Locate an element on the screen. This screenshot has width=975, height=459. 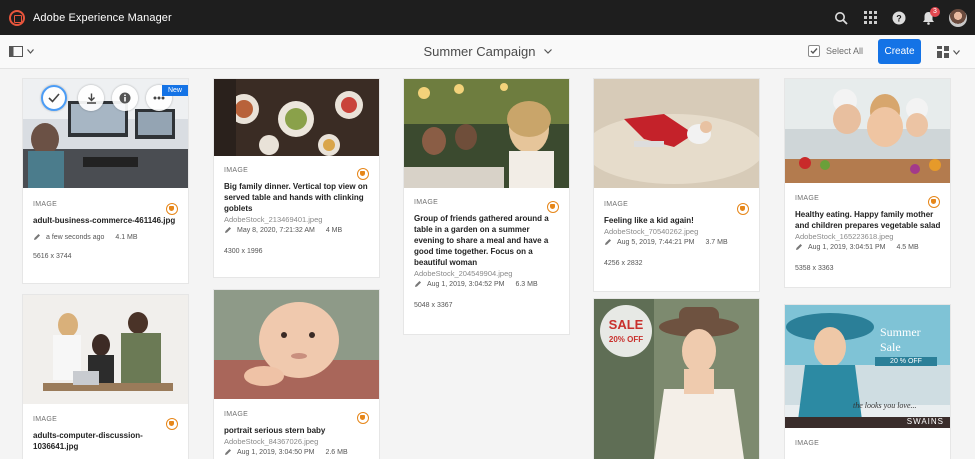
asset-filename: AdobeStock_84367026.jpeg is located at coordinates (271, 441).